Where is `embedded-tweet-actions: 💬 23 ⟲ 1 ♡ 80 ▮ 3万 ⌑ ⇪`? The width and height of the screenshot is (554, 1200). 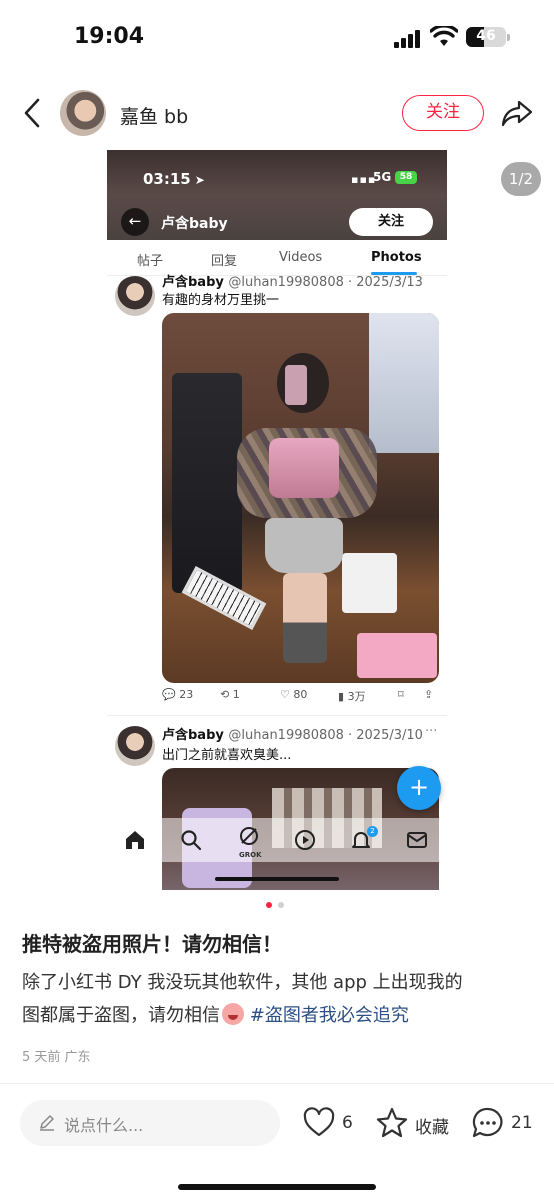 embedded-tweet-actions: 💬 23 ⟲ 1 ♡ 80 ▮ 3万 ⌑ ⇪ is located at coordinates (302, 698).